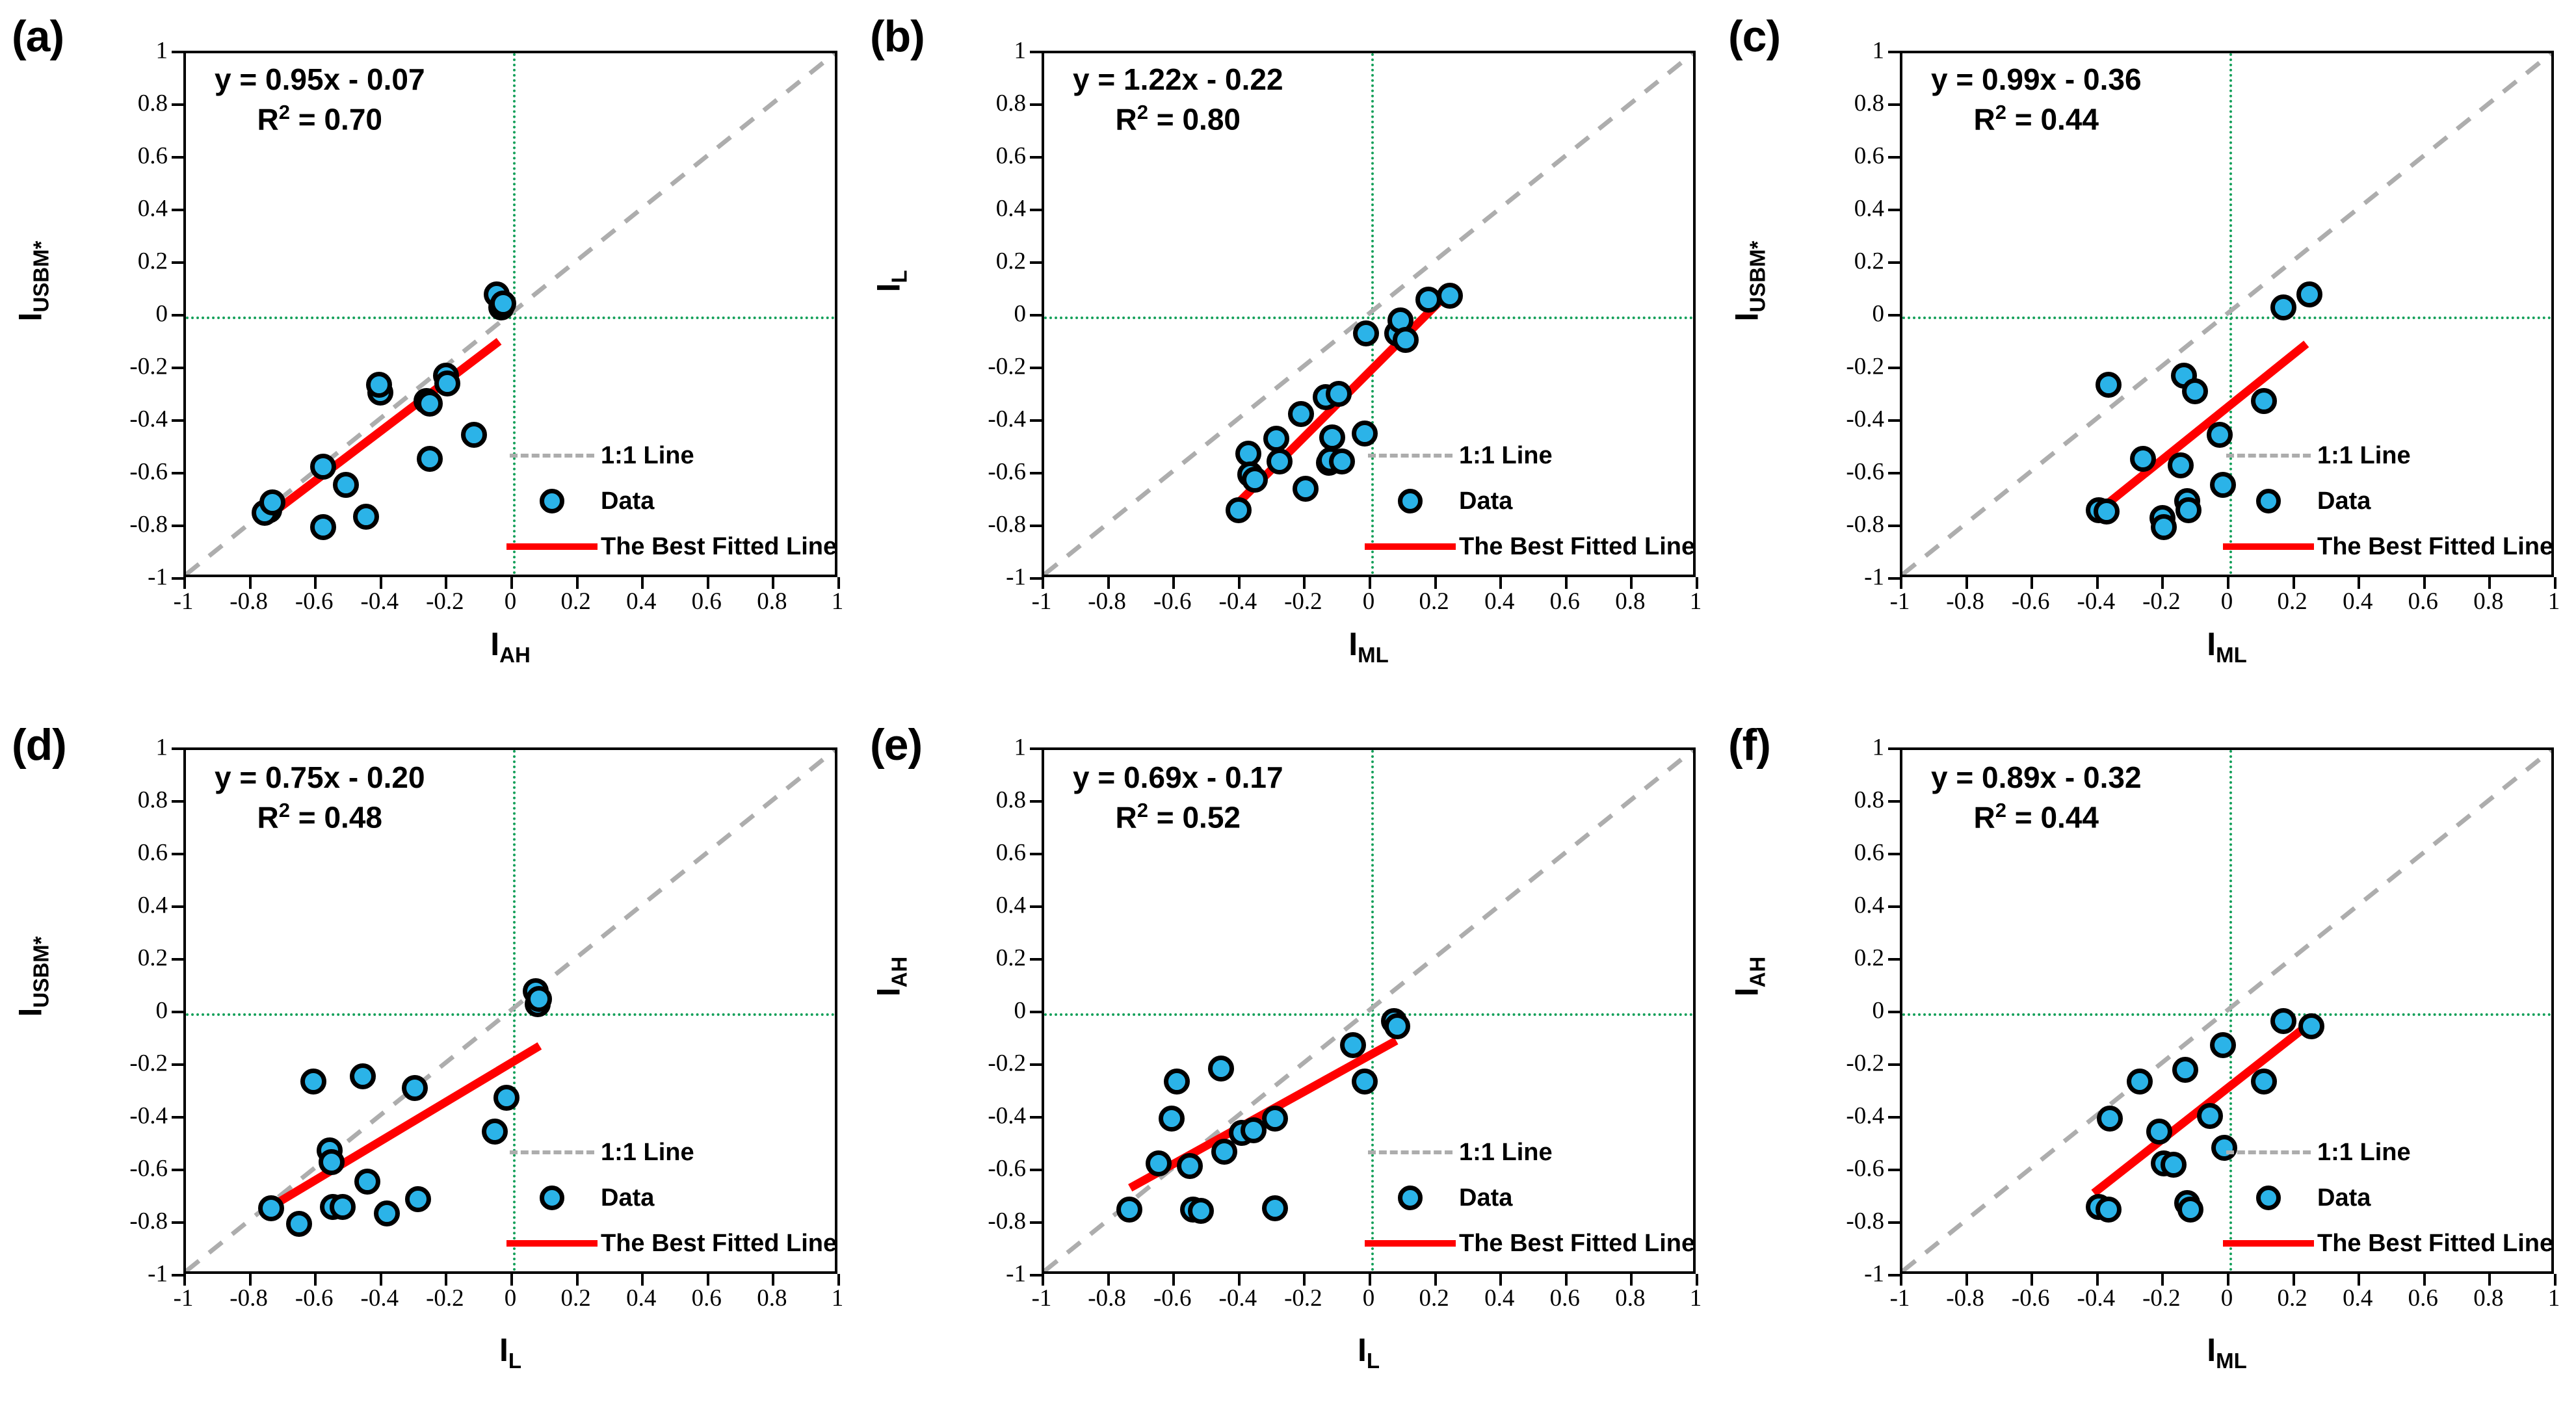 This screenshot has height=1426, width=2576. Describe the element at coordinates (1757, 972) in the screenshot. I see `y-axis-title-subscript: AH` at that location.